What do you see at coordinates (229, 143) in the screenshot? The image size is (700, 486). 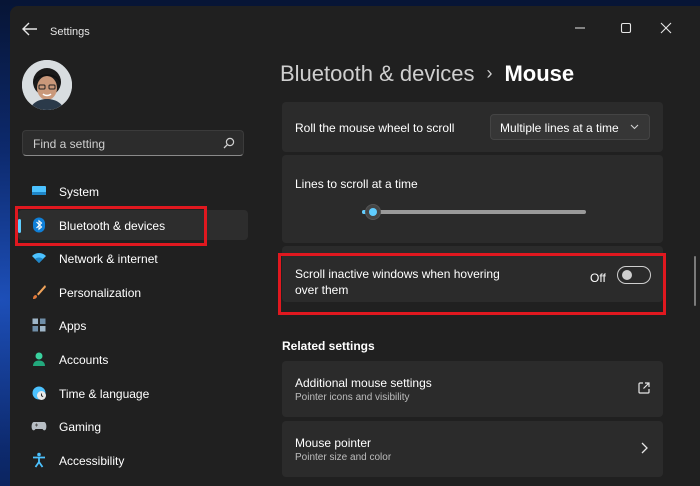 I see `search-icon` at bounding box center [229, 143].